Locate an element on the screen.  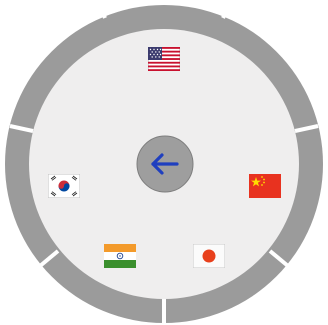
japan-flag-icon is located at coordinates (209, 256).